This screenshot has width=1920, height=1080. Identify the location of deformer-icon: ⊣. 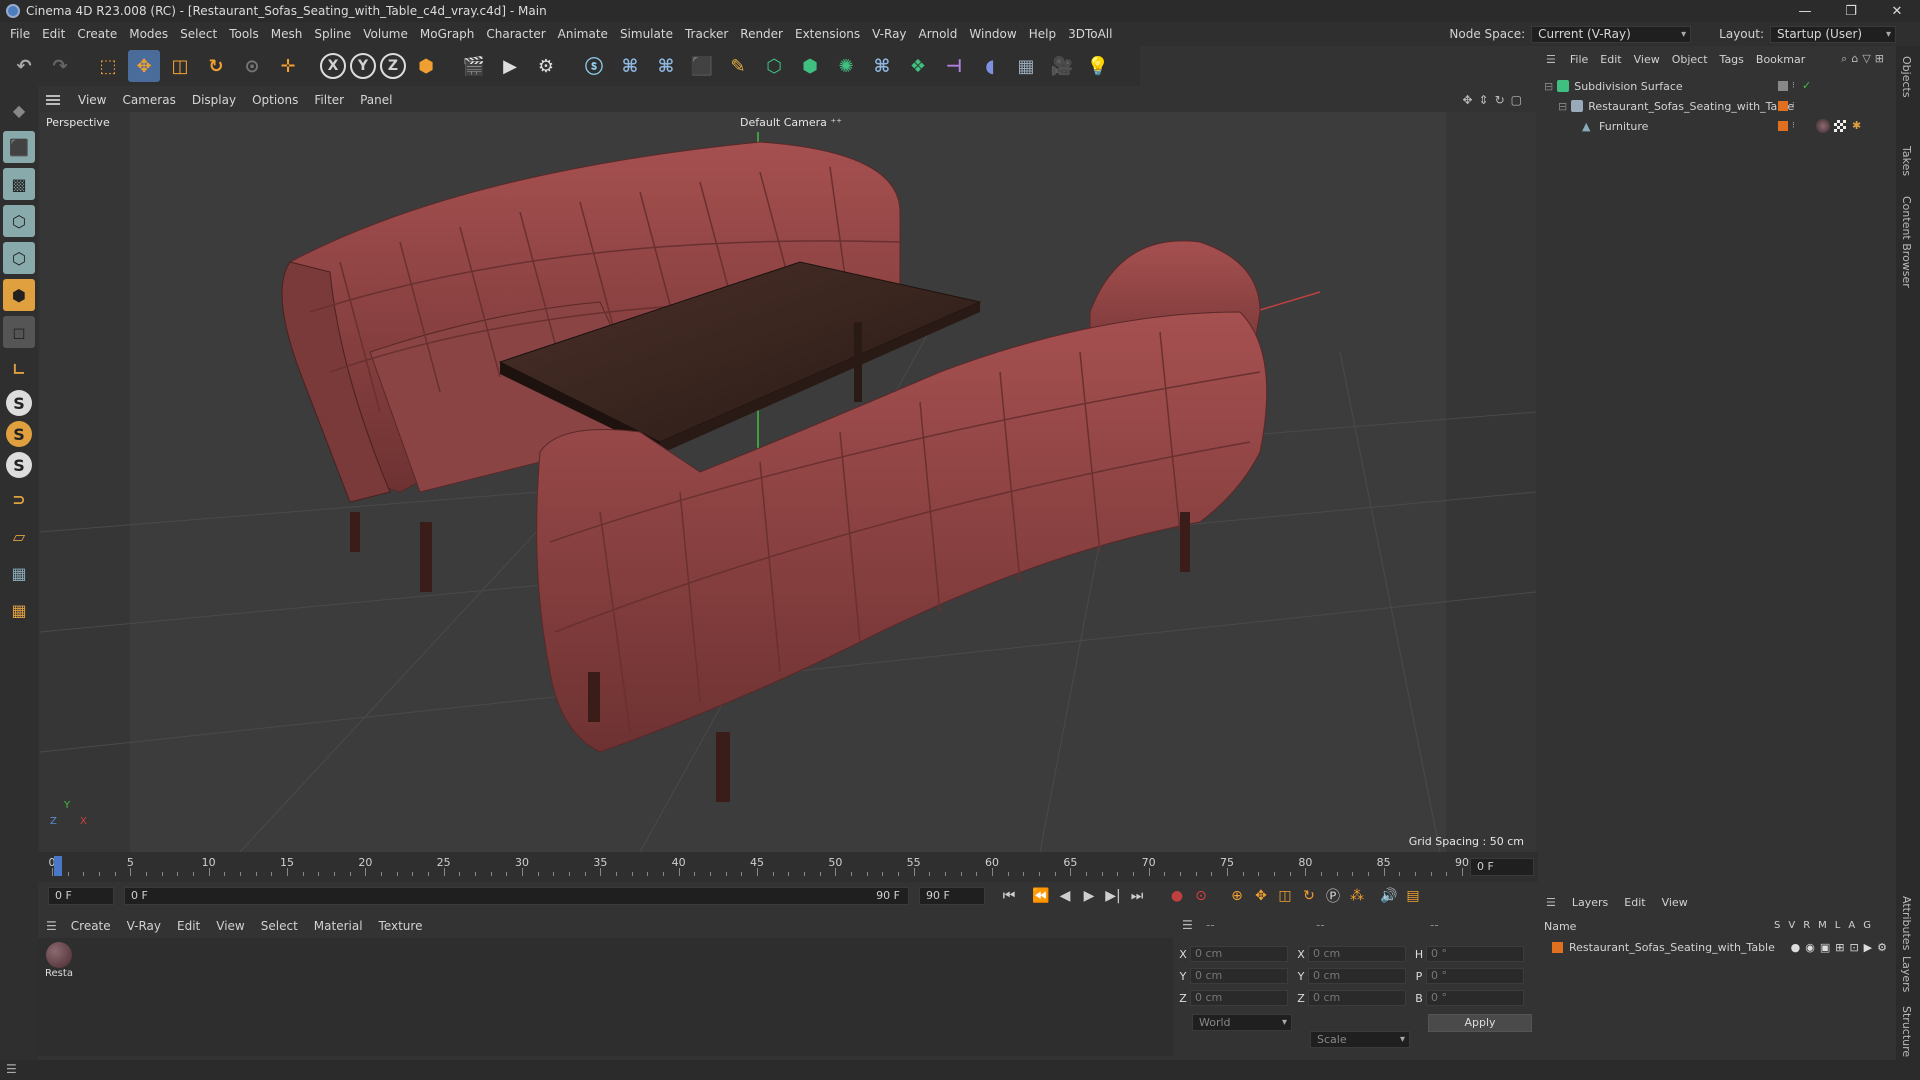
(954, 66).